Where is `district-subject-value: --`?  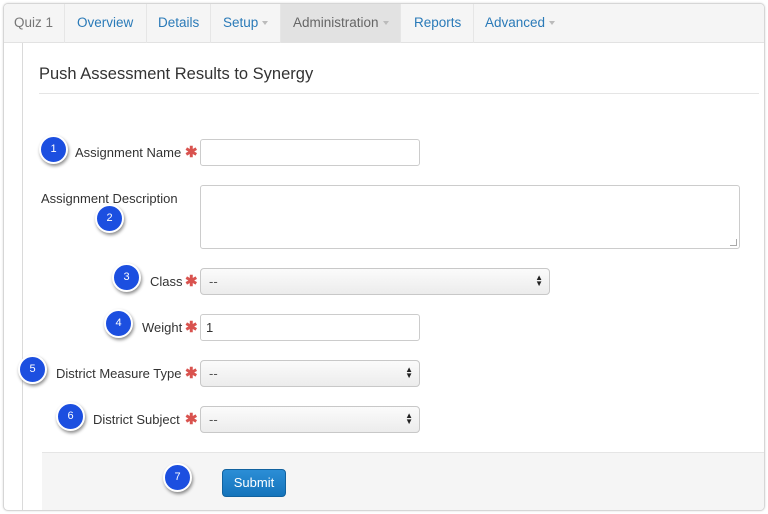 district-subject-value: -- is located at coordinates (213, 419).